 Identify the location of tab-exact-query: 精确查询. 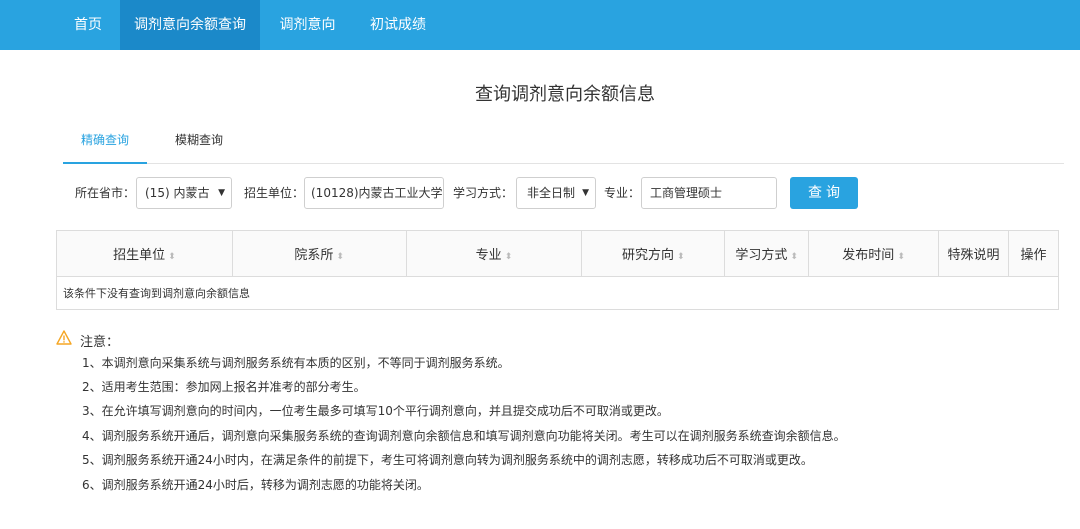
(105, 143).